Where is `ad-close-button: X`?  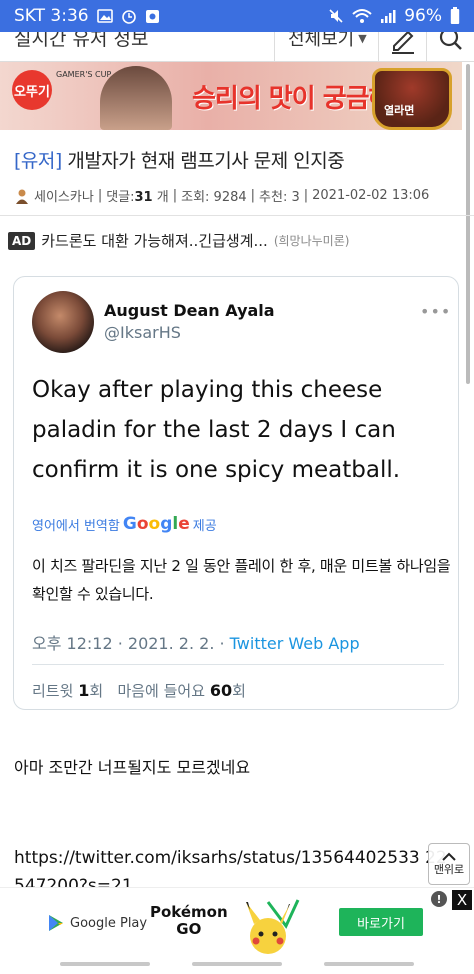 ad-close-button: X is located at coordinates (462, 900).